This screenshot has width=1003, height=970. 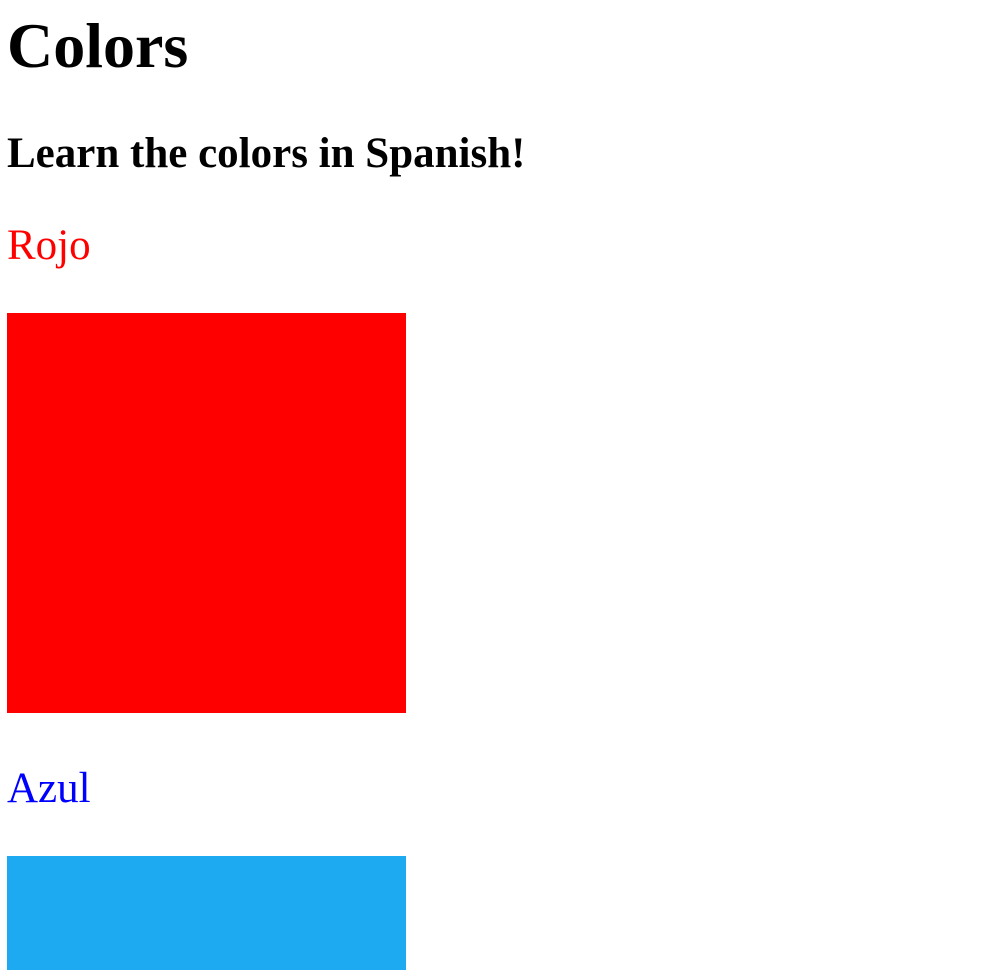 What do you see at coordinates (206, 913) in the screenshot?
I see `color-swatch-azul` at bounding box center [206, 913].